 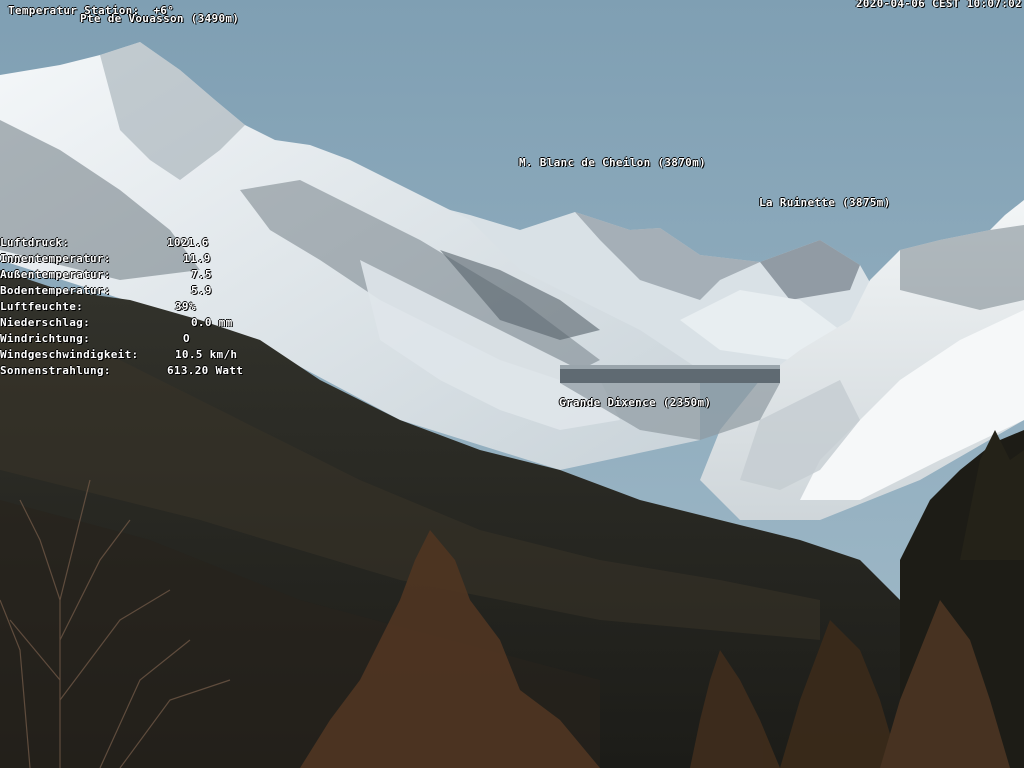 I want to click on weather-value: 39%, so click(x=185, y=306).